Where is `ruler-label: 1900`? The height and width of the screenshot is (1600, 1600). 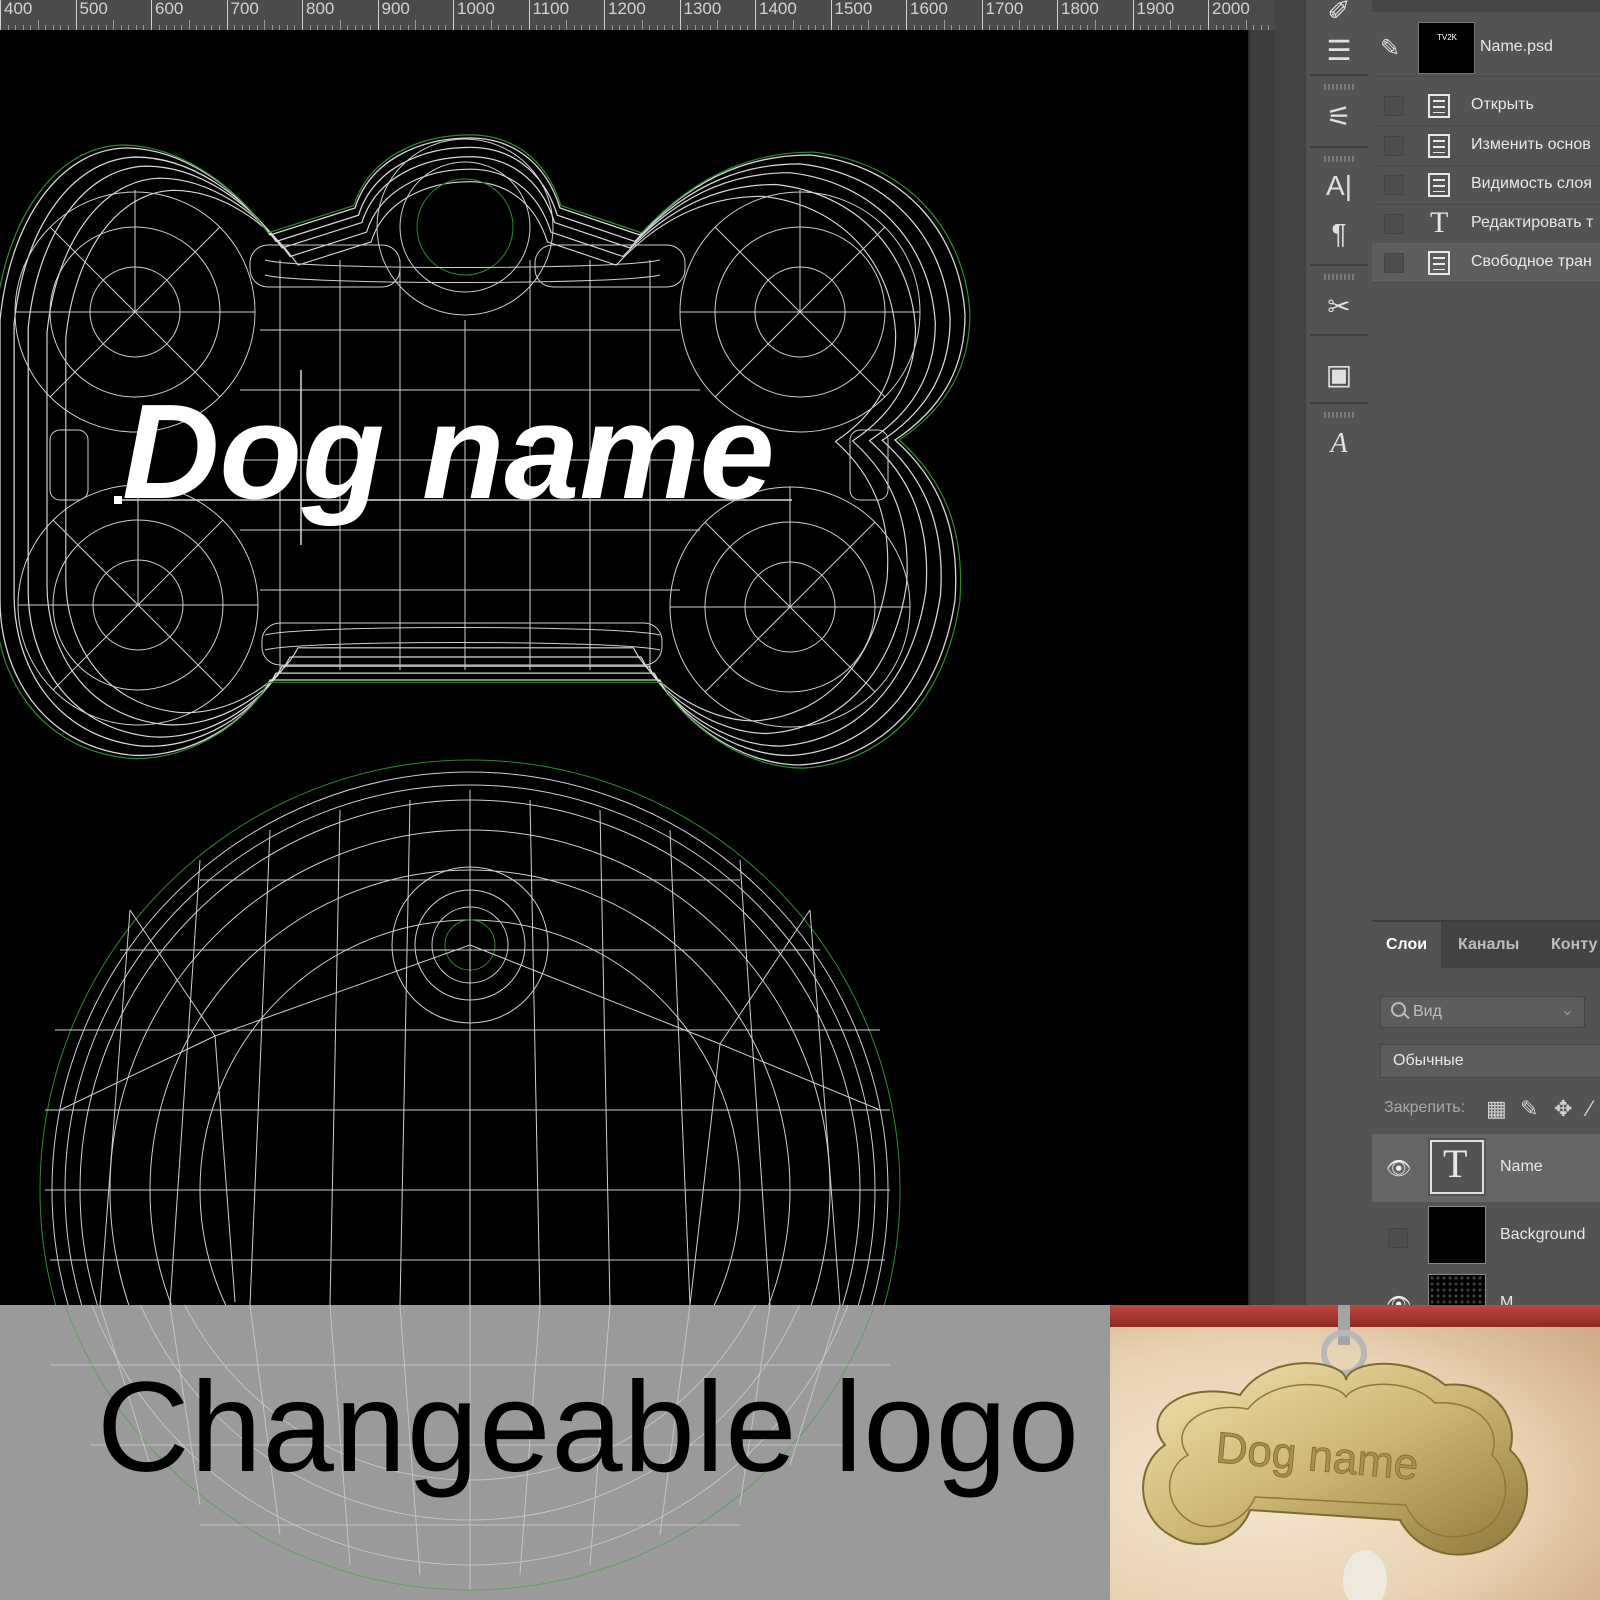
ruler-label: 1900 is located at coordinates (1155, 9).